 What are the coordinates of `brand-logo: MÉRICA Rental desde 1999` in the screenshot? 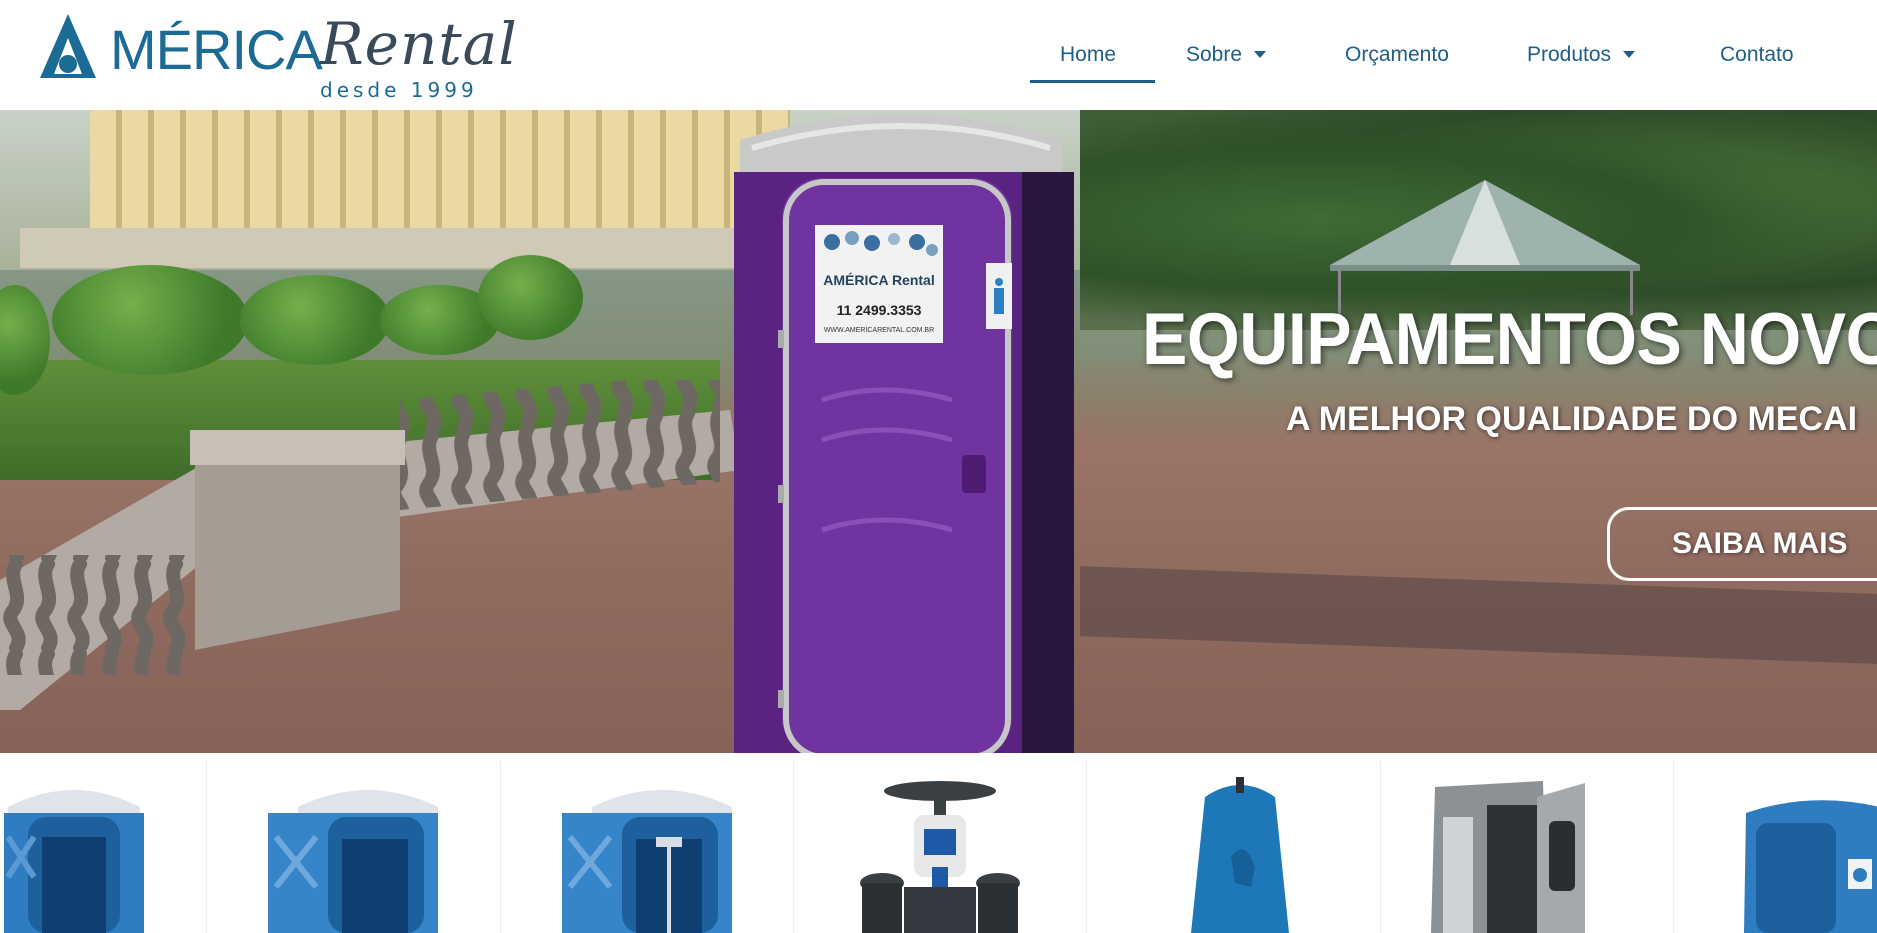 It's located at (277, 55).